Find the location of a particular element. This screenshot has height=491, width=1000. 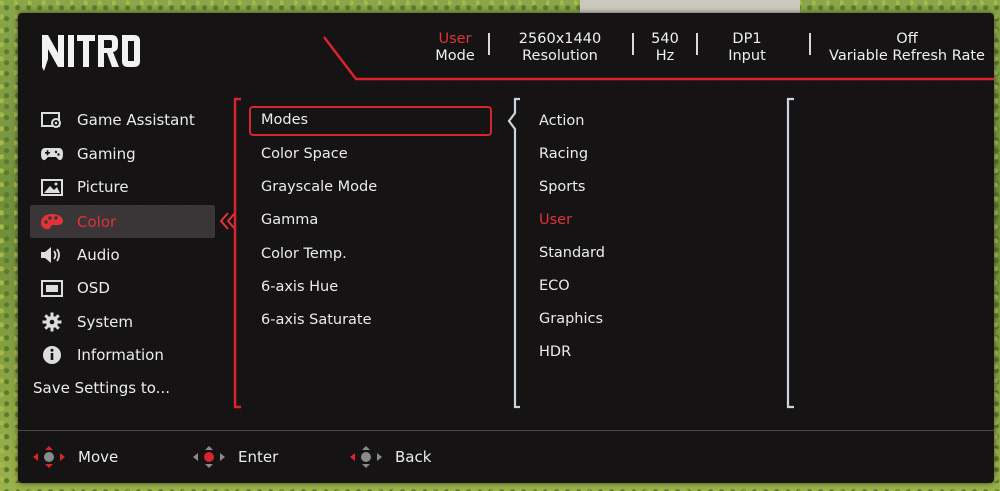

submenu-item-modes: Modes is located at coordinates (284, 120).